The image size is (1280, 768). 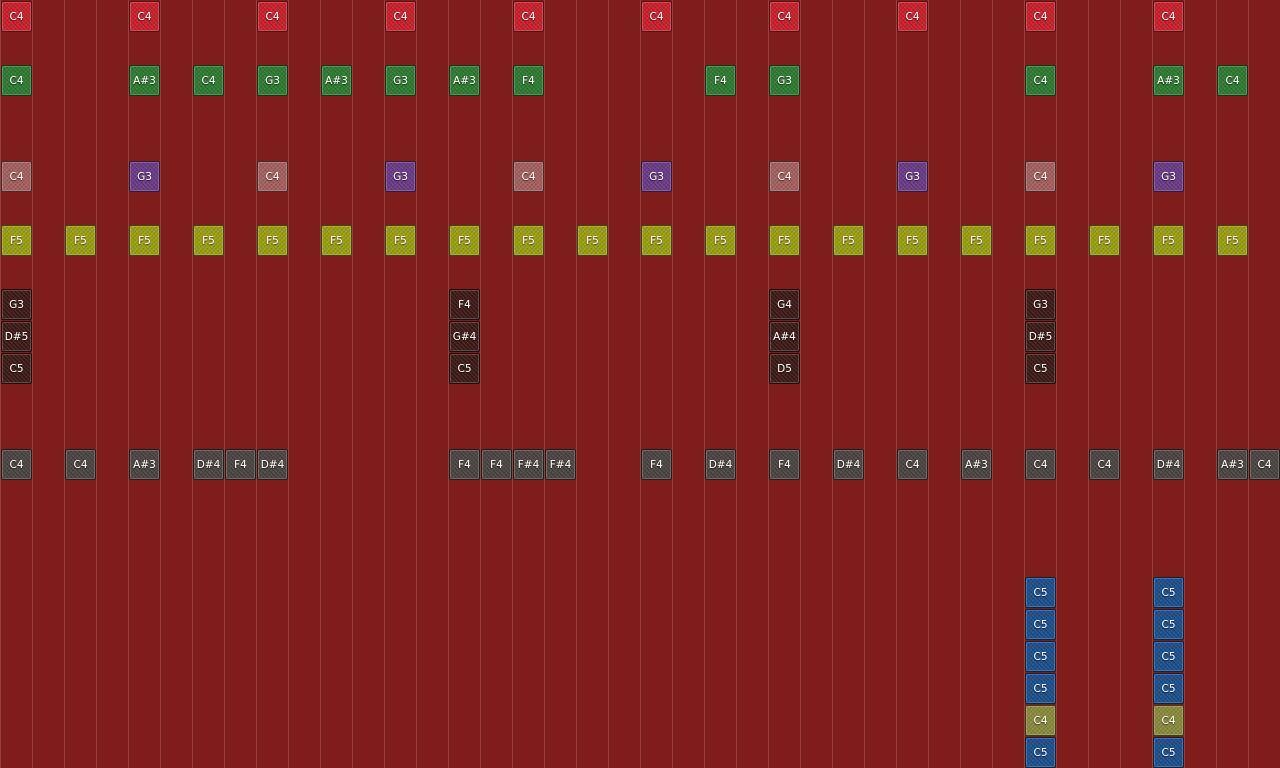 I want to click on note-chord-gs4: G#4, so click(x=464, y=336).